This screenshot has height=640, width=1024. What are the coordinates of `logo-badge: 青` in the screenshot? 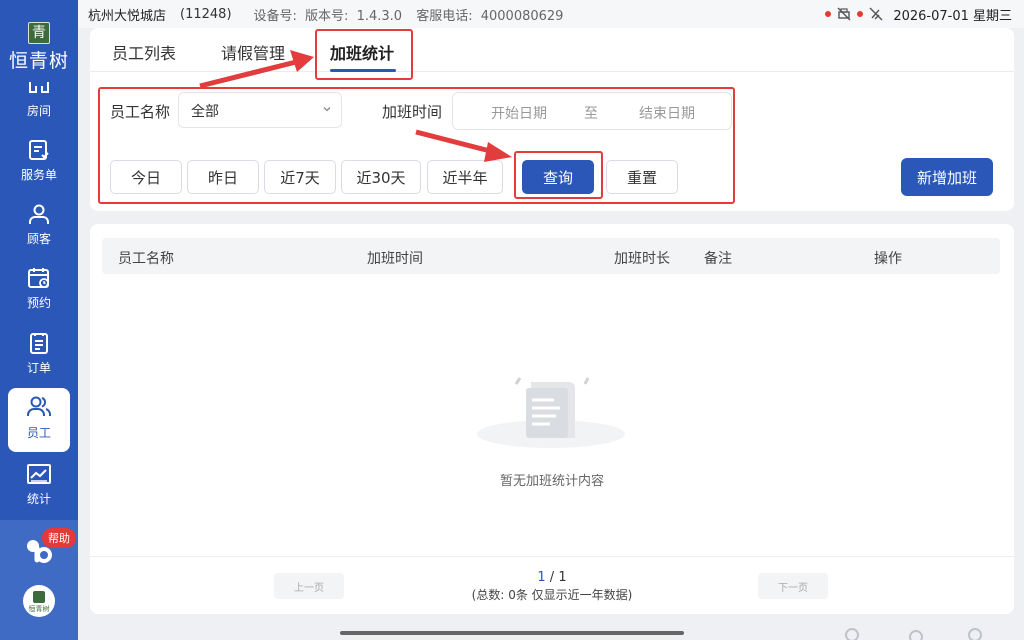 It's located at (39, 33).